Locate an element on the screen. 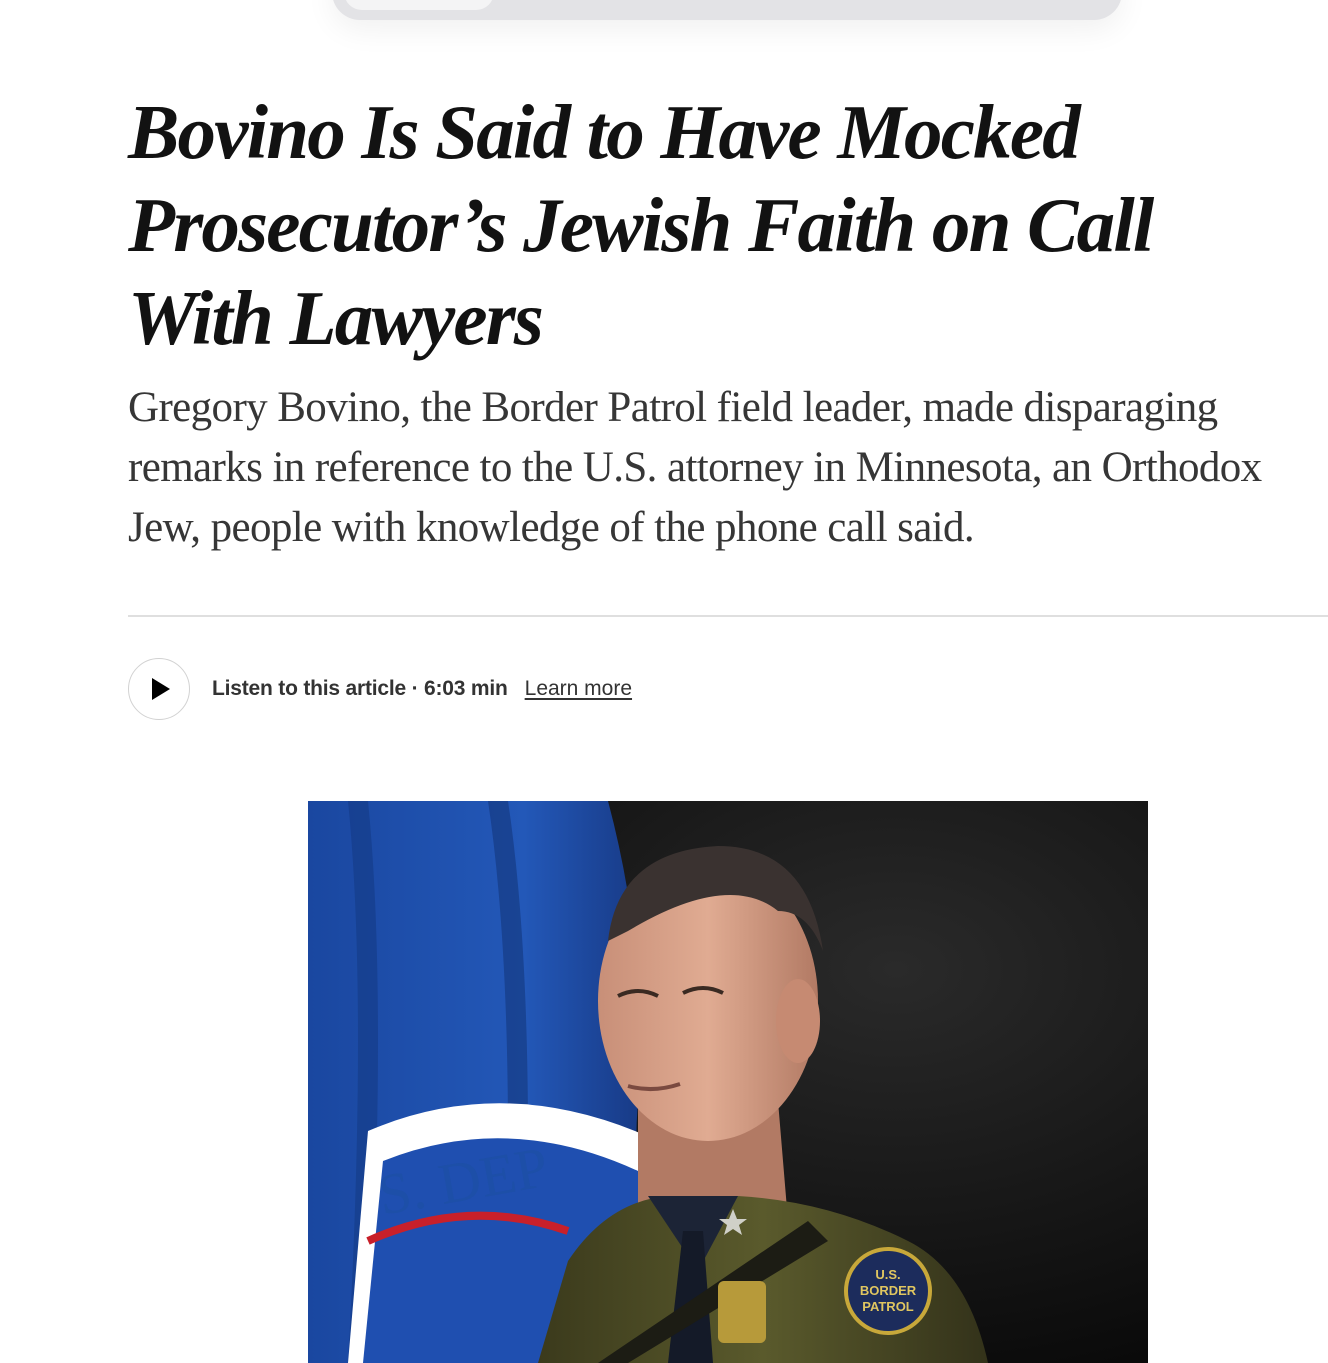 Image resolution: width=1328 pixels, height=1363 pixels. patch-text-2: BORDER is located at coordinates (888, 1290).